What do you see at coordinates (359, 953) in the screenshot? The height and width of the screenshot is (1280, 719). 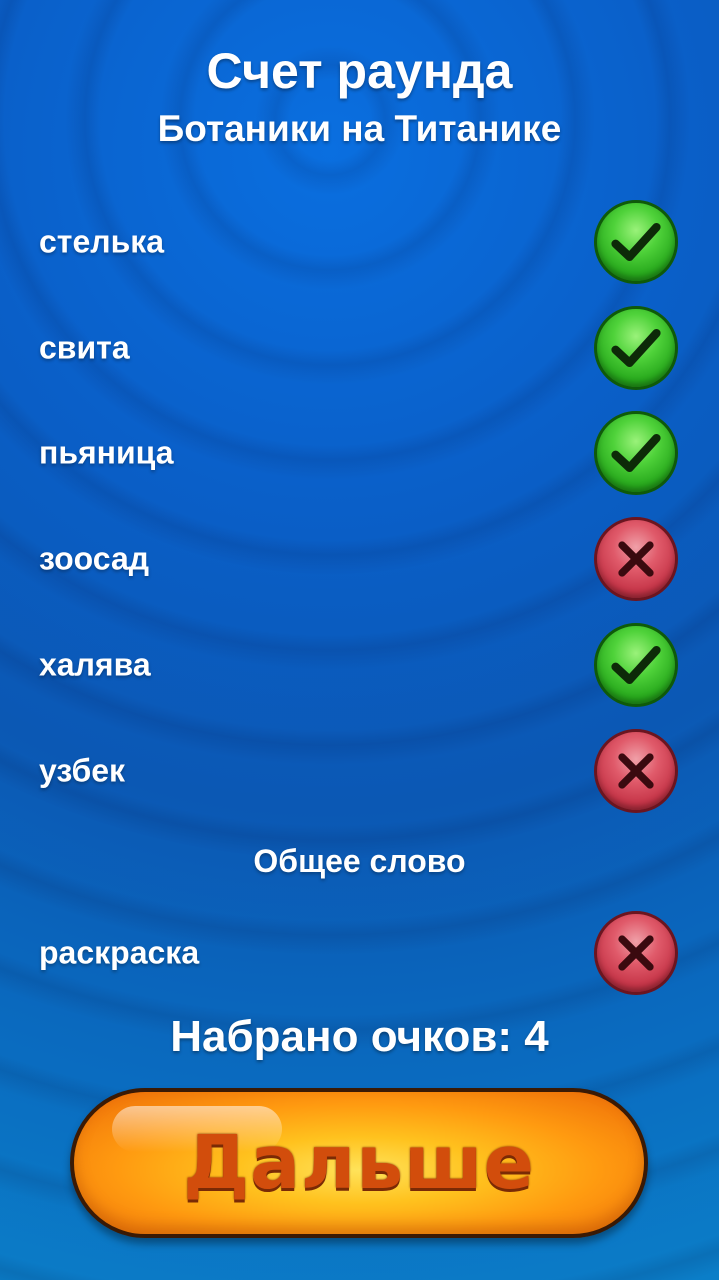 I see `common-word-row: раскраска` at bounding box center [359, 953].